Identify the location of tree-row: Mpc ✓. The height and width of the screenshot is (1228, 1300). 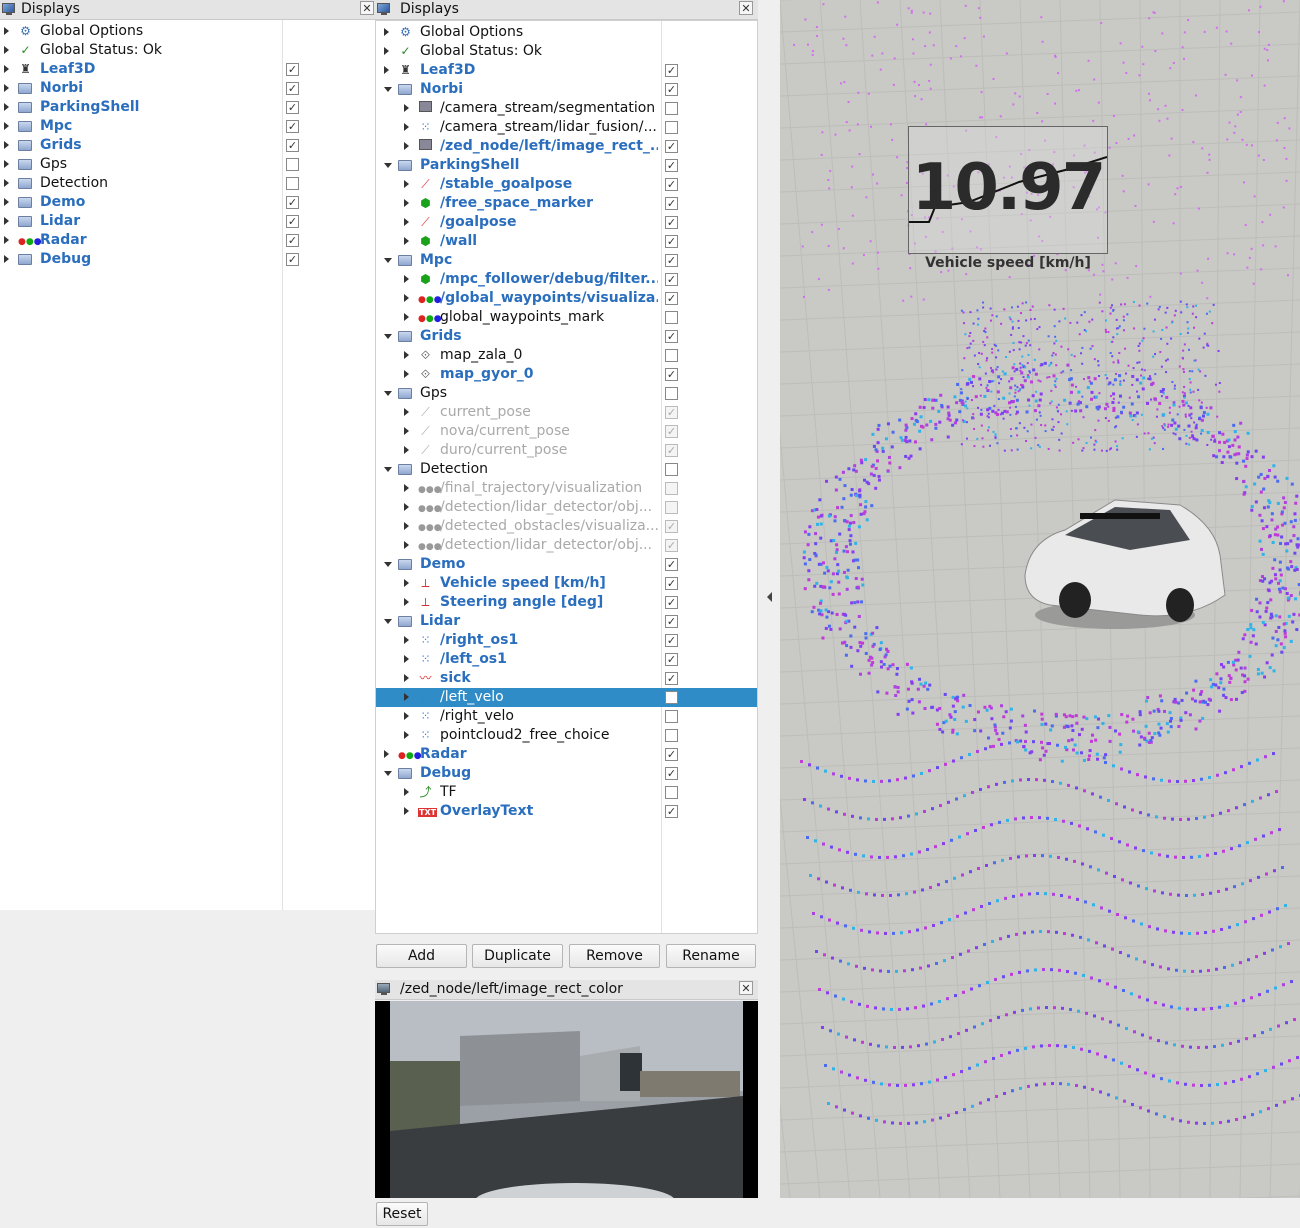
(566, 260).